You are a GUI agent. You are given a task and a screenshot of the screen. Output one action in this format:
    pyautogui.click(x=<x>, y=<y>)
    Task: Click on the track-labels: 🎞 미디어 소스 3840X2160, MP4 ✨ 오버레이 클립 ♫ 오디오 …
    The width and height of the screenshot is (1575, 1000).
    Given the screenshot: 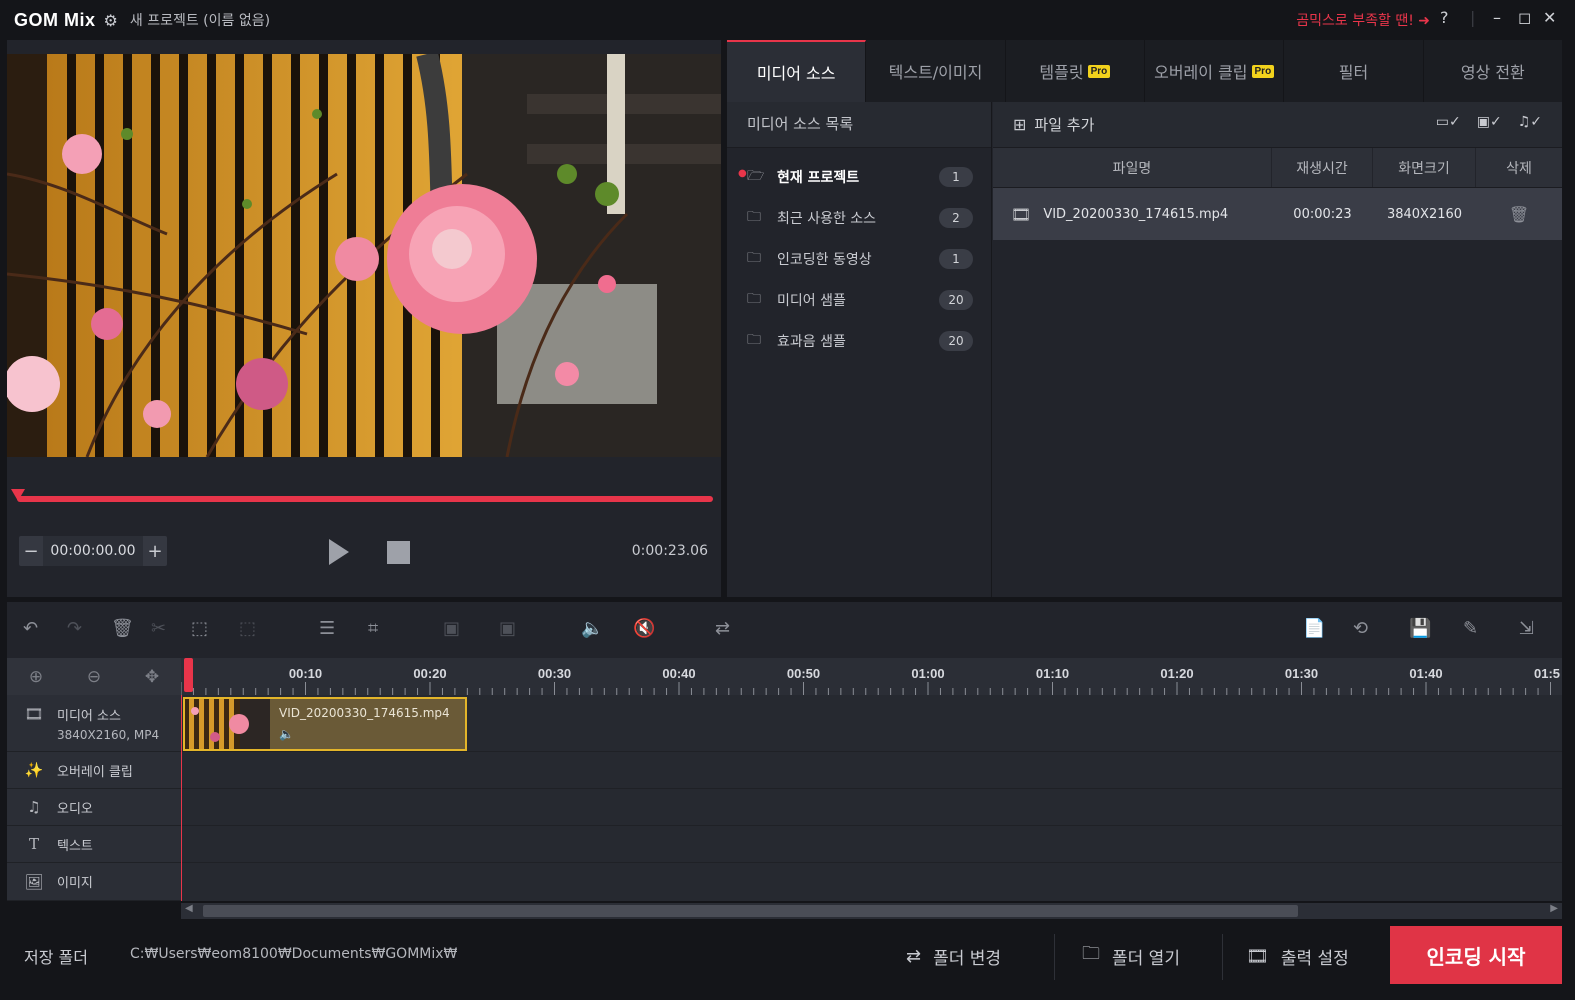 What is the action you would take?
    pyautogui.click(x=94, y=798)
    